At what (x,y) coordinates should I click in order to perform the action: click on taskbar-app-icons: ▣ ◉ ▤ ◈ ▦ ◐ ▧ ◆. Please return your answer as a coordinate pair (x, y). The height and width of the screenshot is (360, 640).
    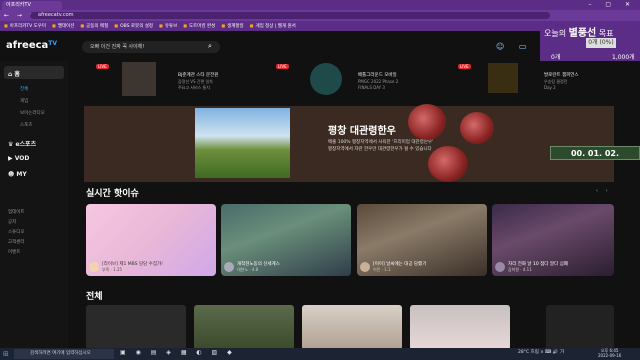
    Looking at the image, I should click on (178, 352).